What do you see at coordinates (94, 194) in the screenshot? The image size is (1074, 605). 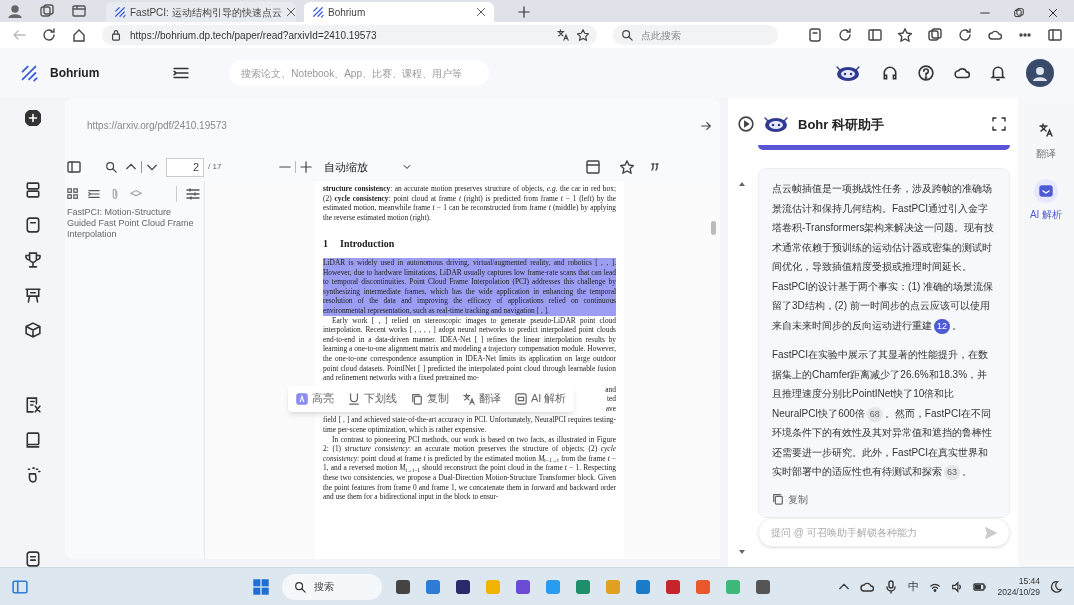 I see `outline-icon` at bounding box center [94, 194].